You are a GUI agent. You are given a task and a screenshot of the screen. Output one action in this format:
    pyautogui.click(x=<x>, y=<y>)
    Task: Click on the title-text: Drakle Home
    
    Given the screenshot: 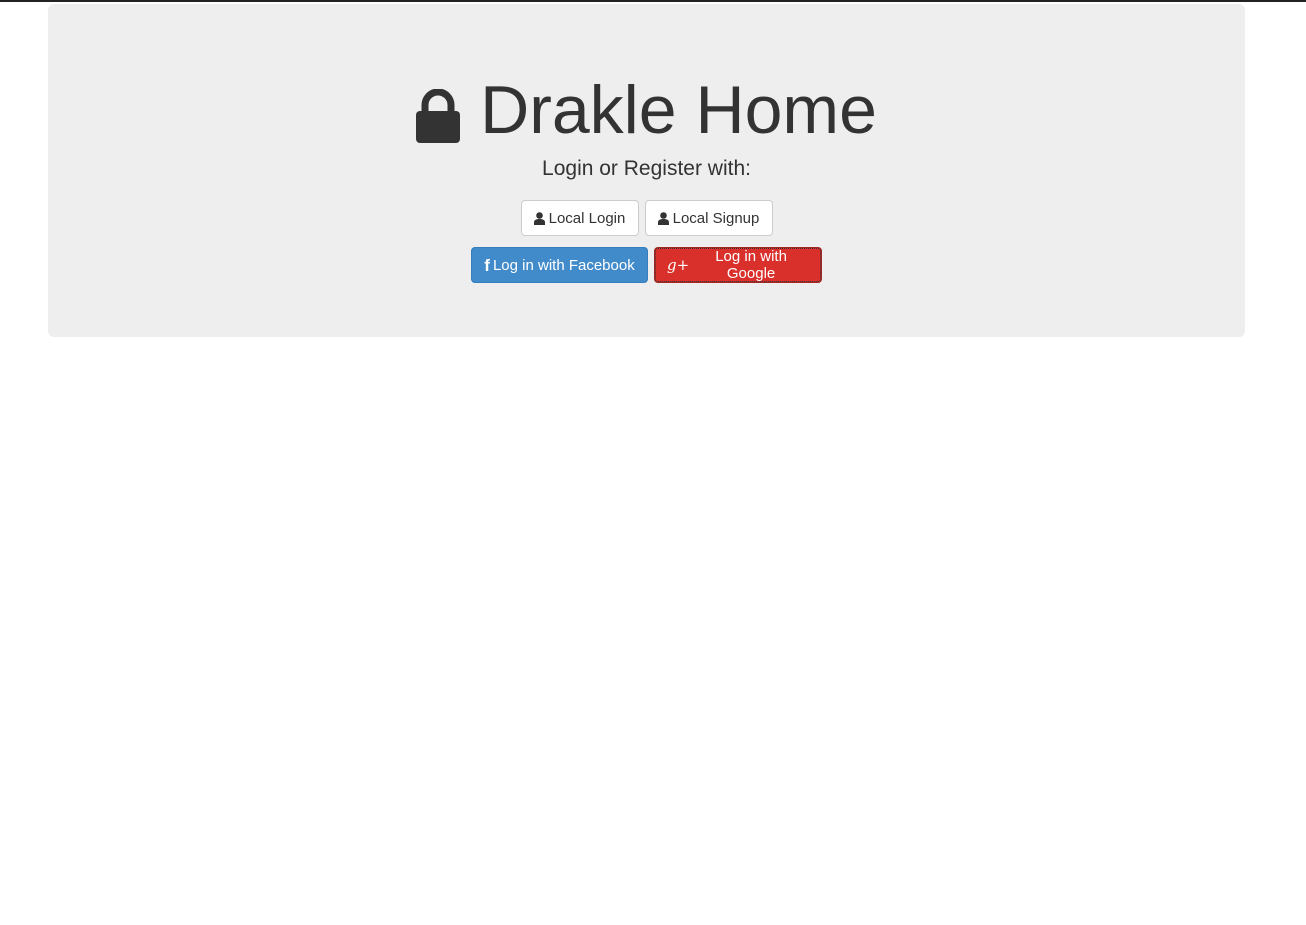 What is the action you would take?
    pyautogui.click(x=678, y=110)
    